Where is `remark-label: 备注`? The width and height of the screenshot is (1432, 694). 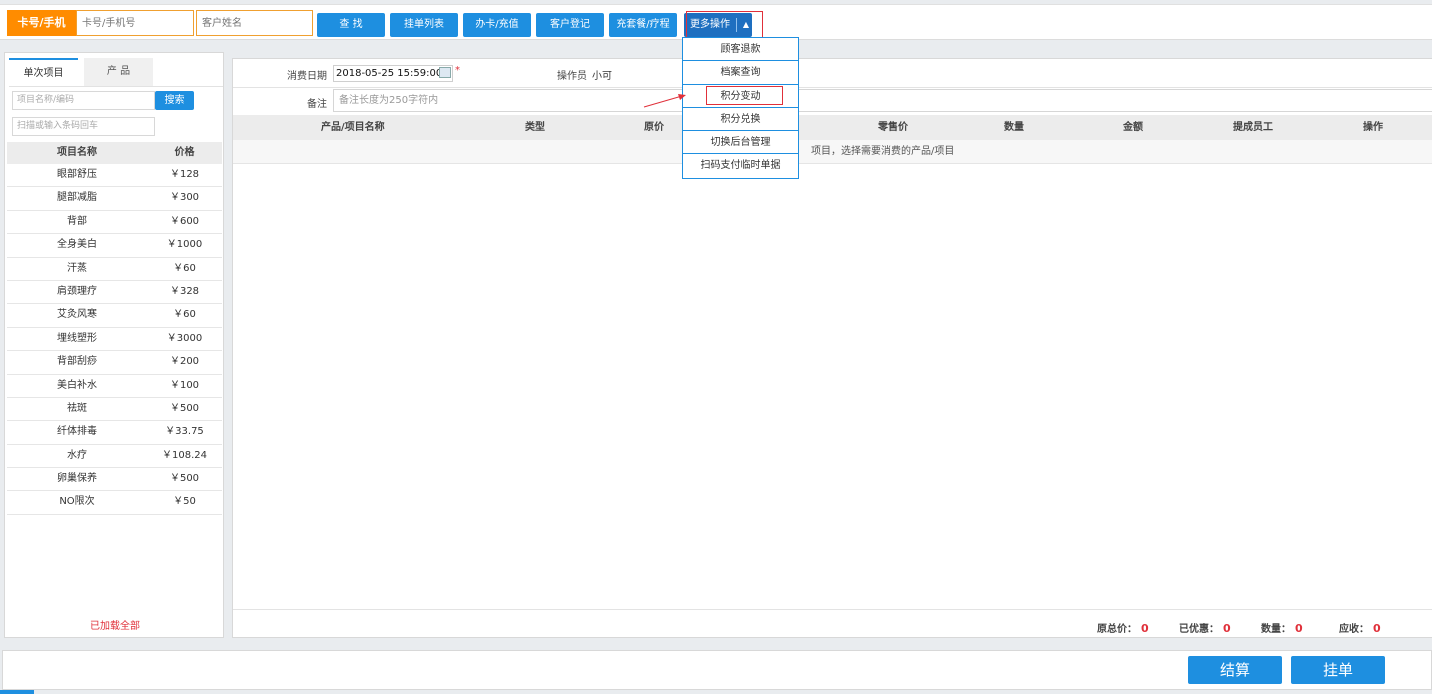 remark-label: 备注 is located at coordinates (317, 104).